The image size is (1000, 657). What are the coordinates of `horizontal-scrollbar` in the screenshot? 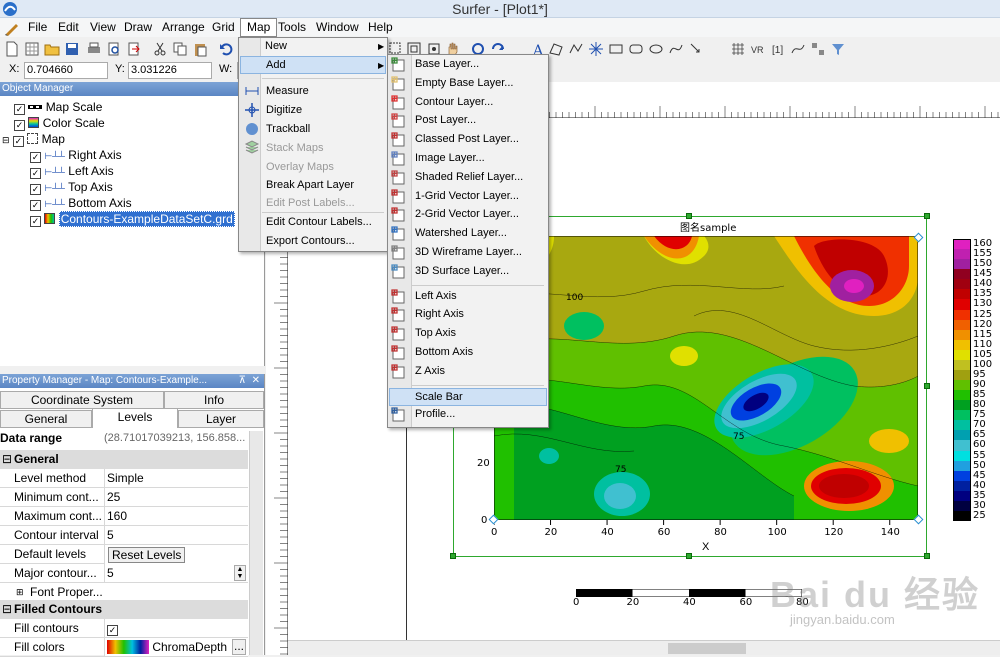 It's located at (644, 647).